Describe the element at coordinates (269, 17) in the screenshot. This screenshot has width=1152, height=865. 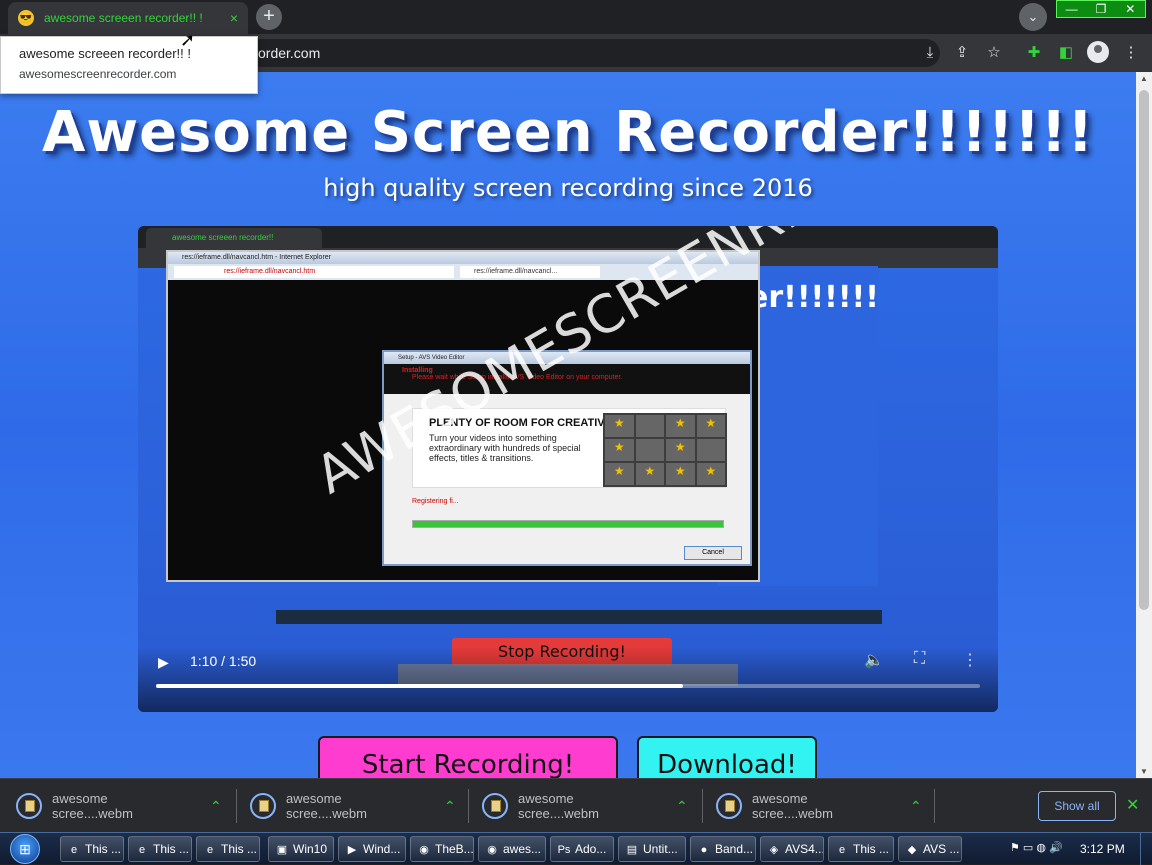
I see `new-tab-button: +` at that location.